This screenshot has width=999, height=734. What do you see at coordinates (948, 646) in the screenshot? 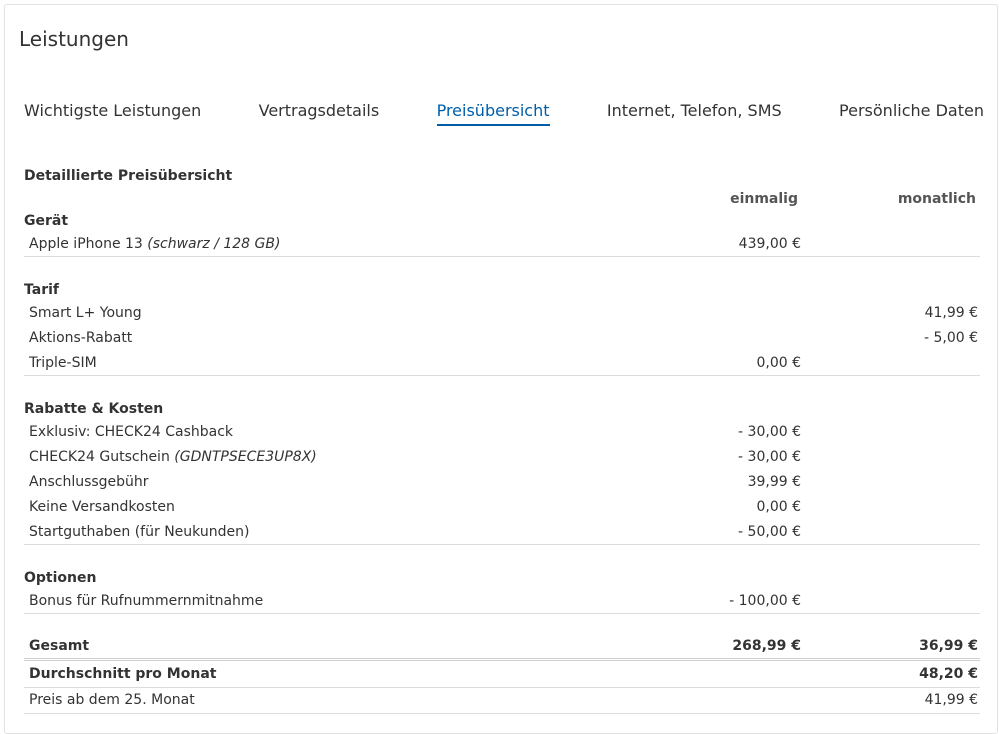
I see `total-monthly: 36,99 €` at bounding box center [948, 646].